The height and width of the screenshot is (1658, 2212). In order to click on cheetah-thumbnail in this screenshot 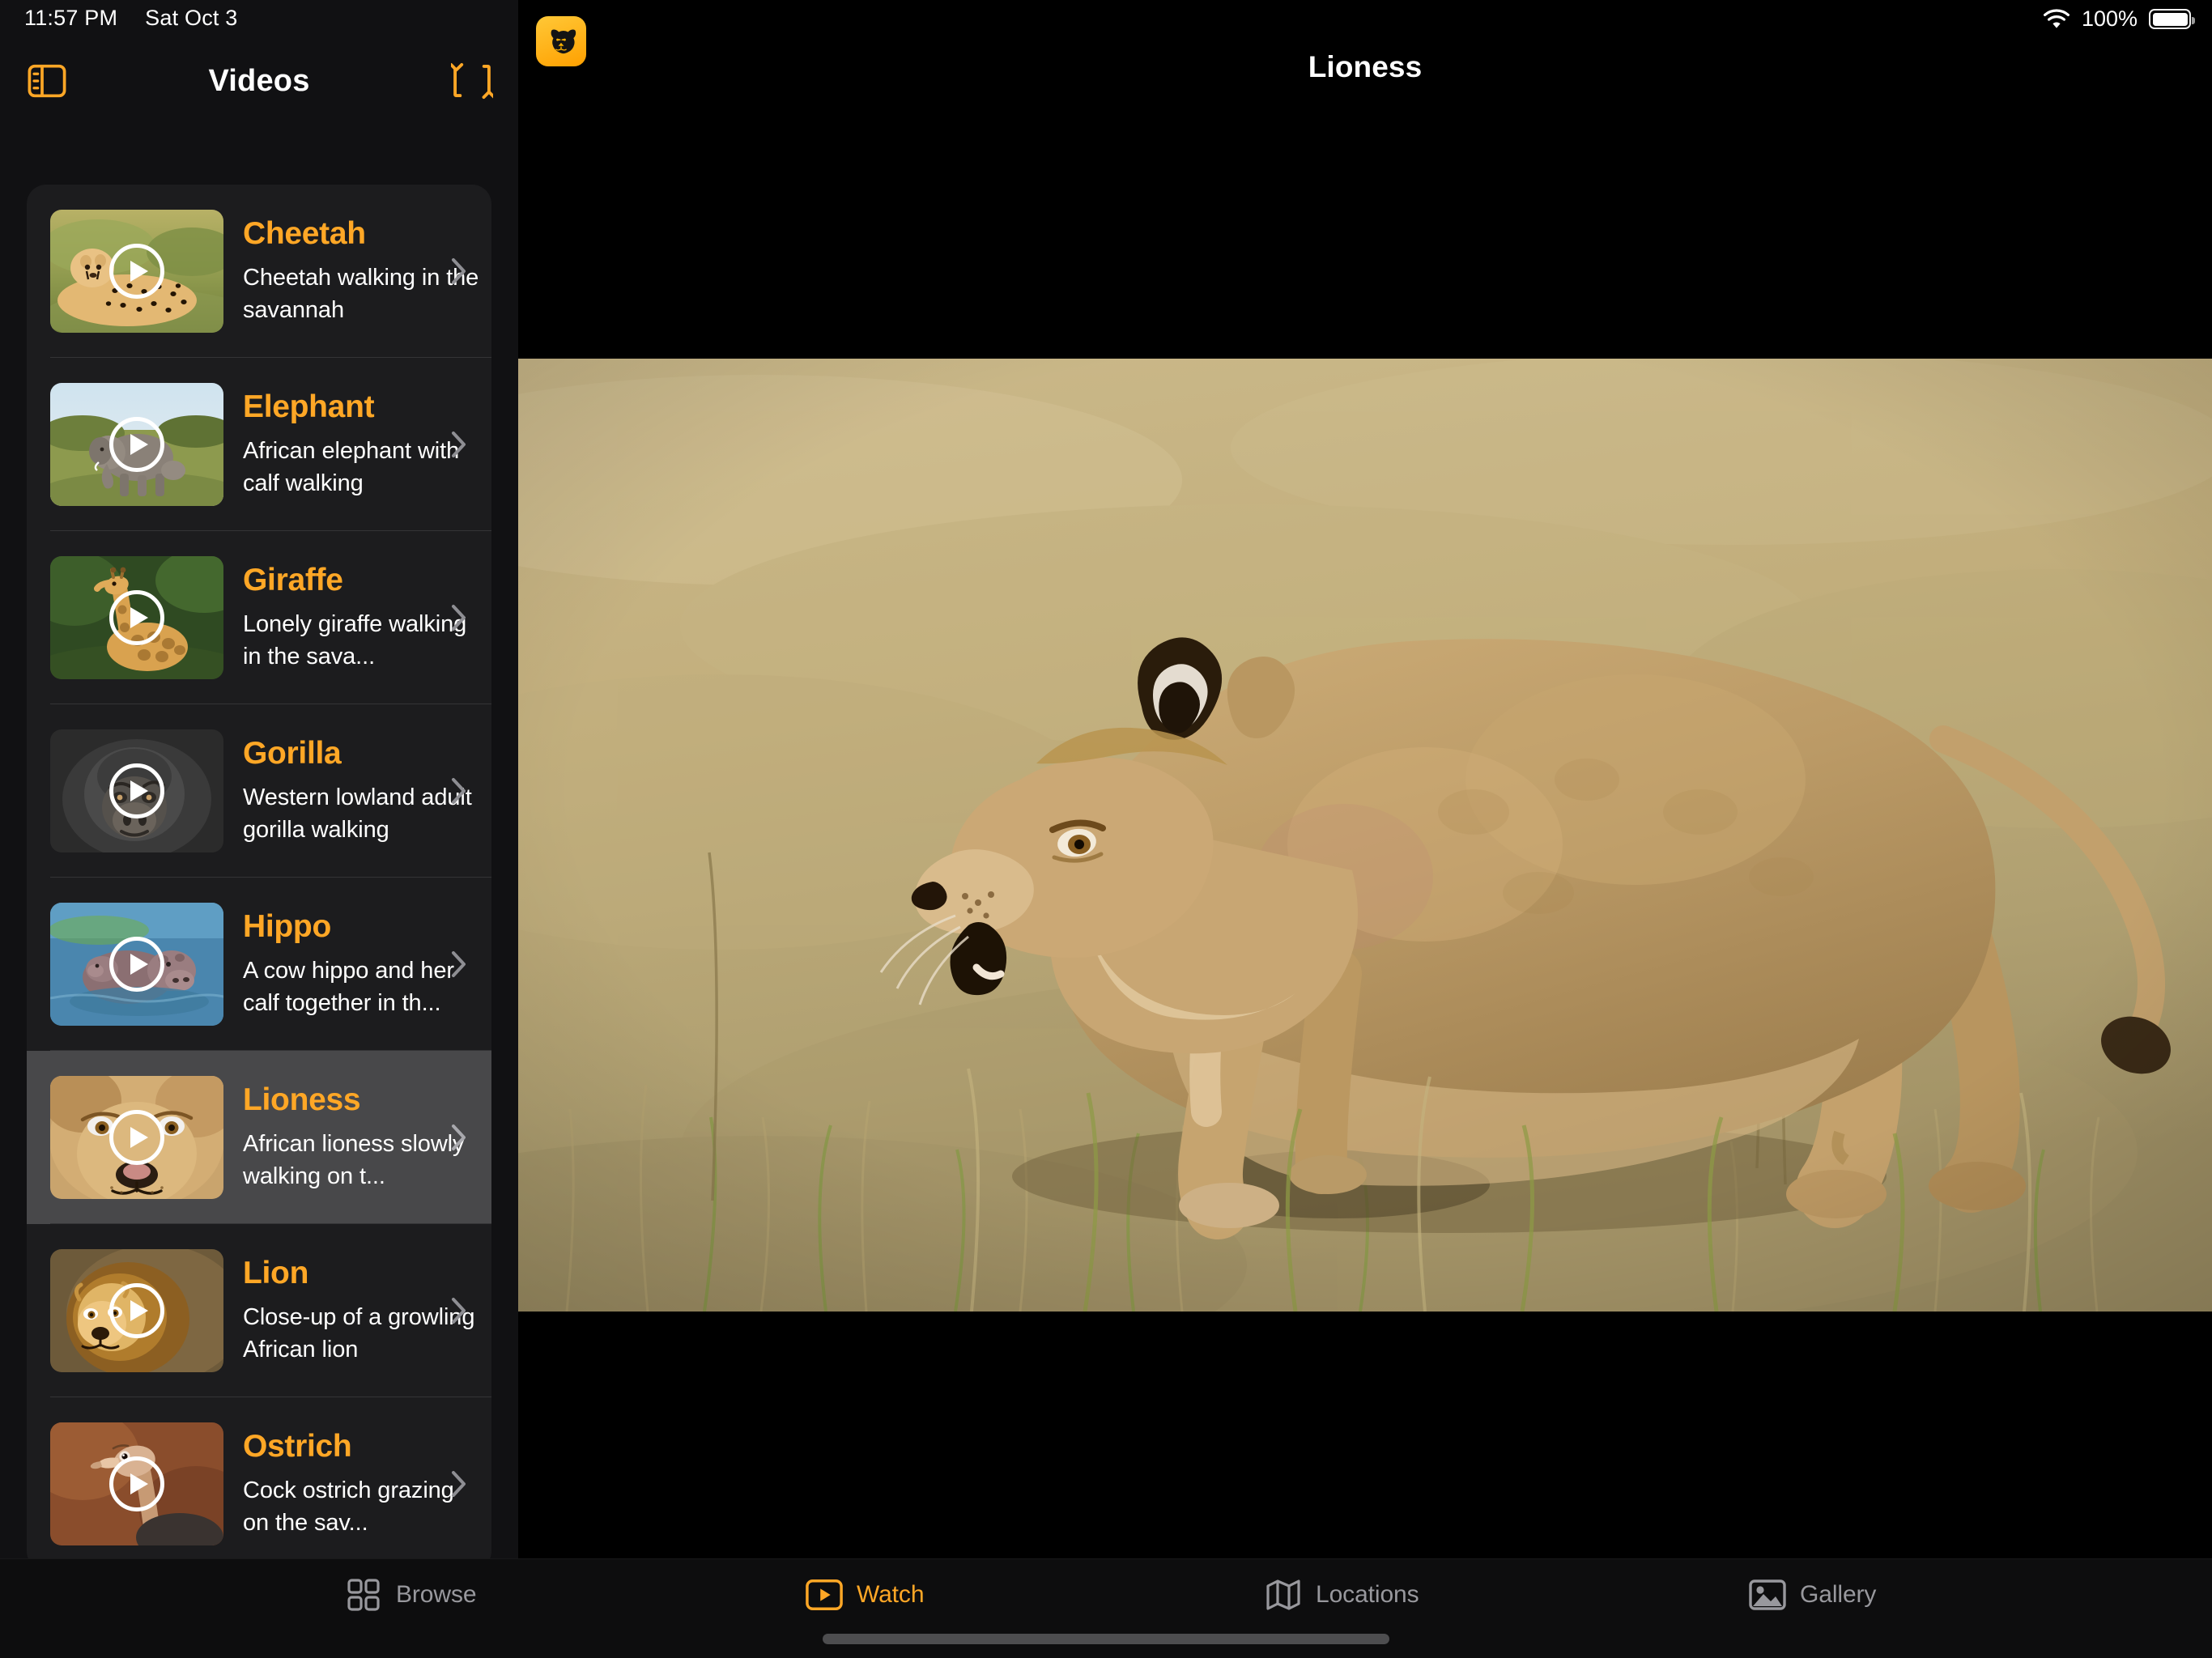, I will do `click(137, 271)`.